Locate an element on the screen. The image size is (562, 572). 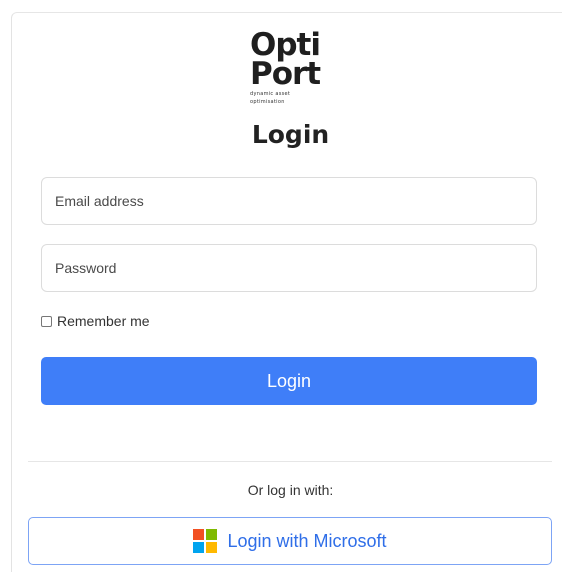
password-field is located at coordinates (289, 268).